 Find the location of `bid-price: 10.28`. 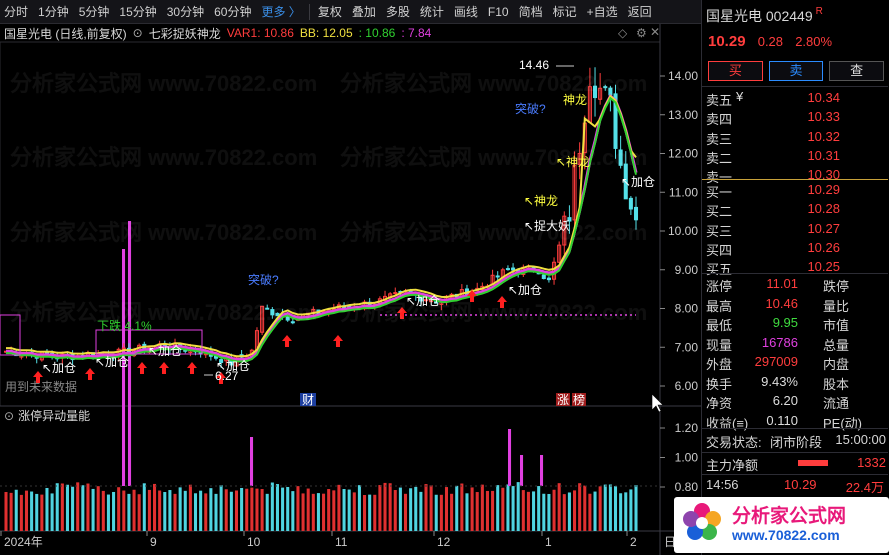

bid-price: 10.28 is located at coordinates (823, 209).